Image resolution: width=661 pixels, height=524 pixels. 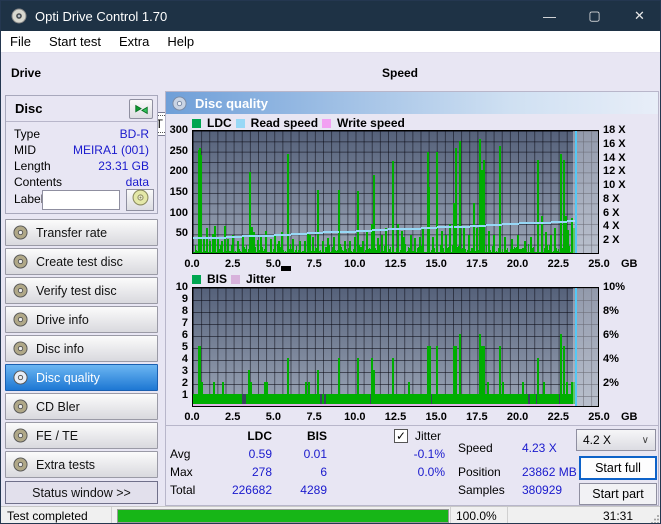 What do you see at coordinates (558, 417) in the screenshot?
I see `x-tick: 22.5` at bounding box center [558, 417].